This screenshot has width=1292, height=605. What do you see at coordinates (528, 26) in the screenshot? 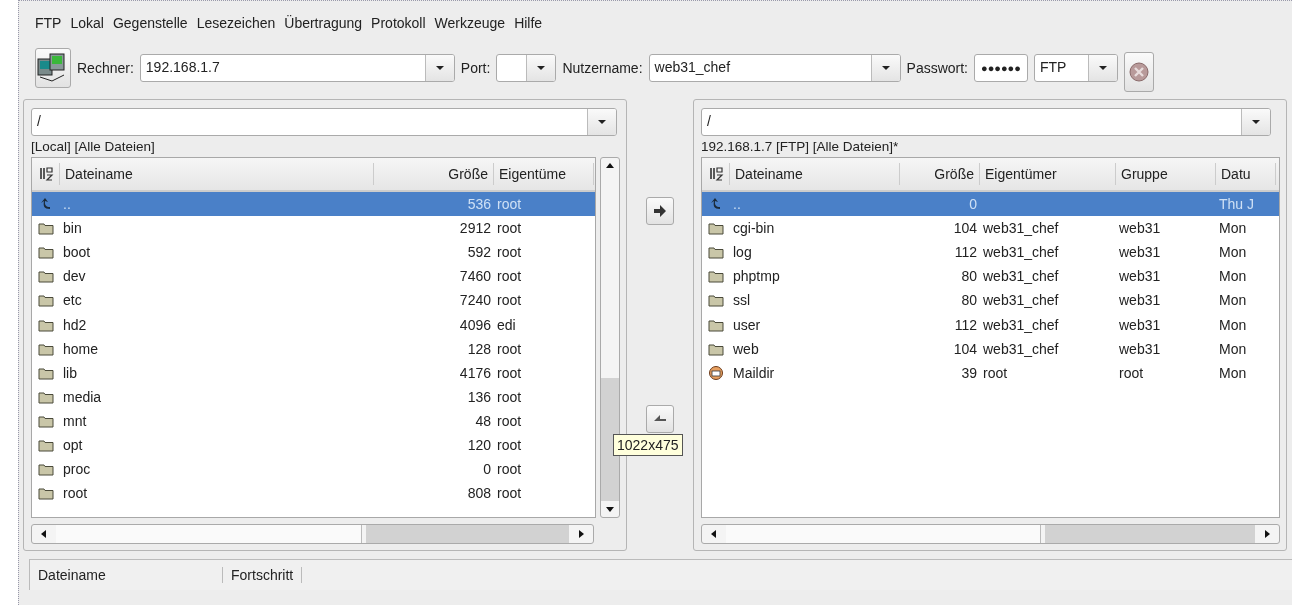
I see `menu-item: Hilfe` at bounding box center [528, 26].